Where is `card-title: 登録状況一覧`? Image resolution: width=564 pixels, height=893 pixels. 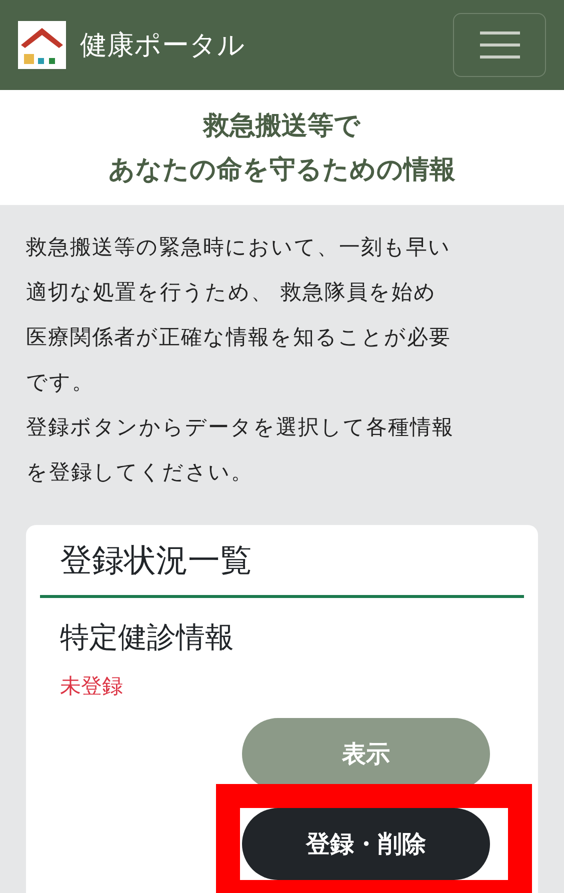 card-title: 登録状況一覧 is located at coordinates (282, 565).